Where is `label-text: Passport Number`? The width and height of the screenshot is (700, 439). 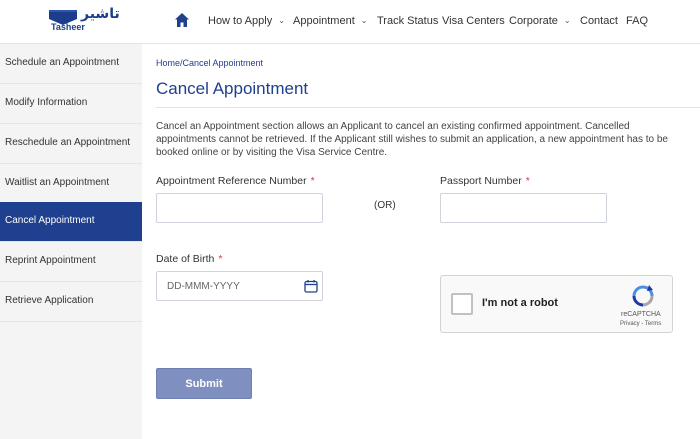
label-text: Passport Number is located at coordinates (481, 181).